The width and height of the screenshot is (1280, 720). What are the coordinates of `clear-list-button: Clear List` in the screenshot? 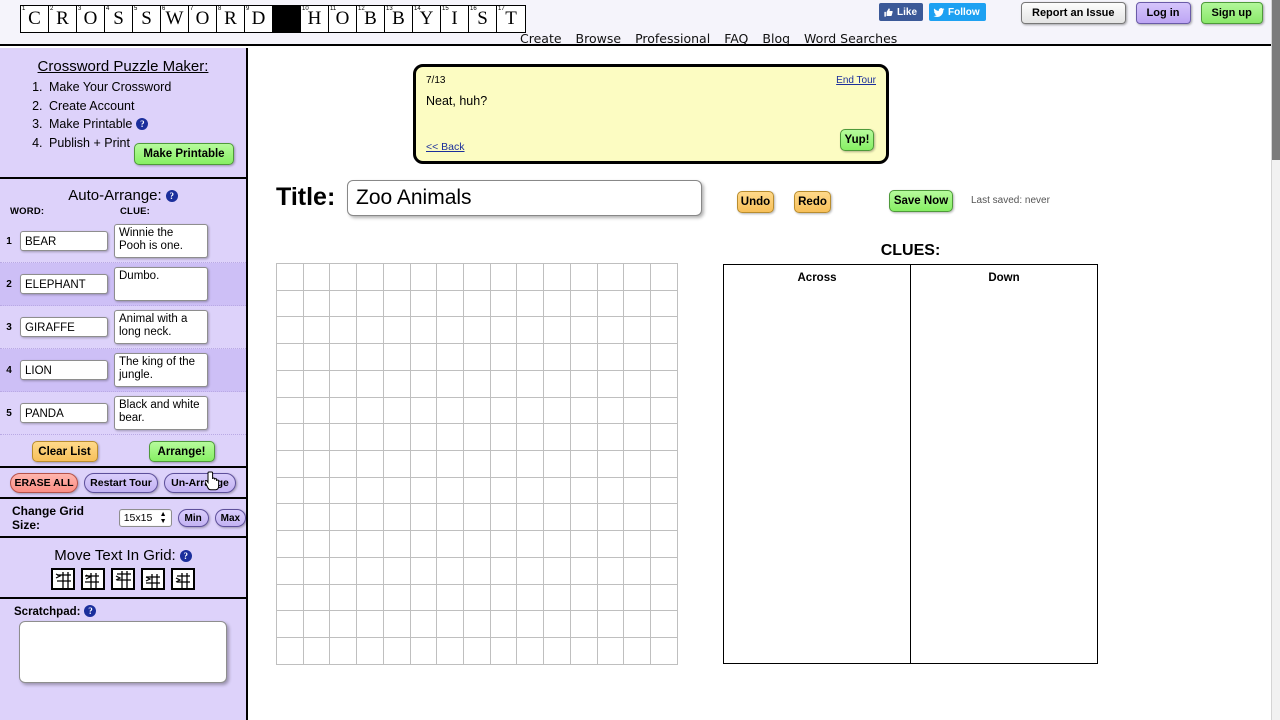 It's located at (64, 451).